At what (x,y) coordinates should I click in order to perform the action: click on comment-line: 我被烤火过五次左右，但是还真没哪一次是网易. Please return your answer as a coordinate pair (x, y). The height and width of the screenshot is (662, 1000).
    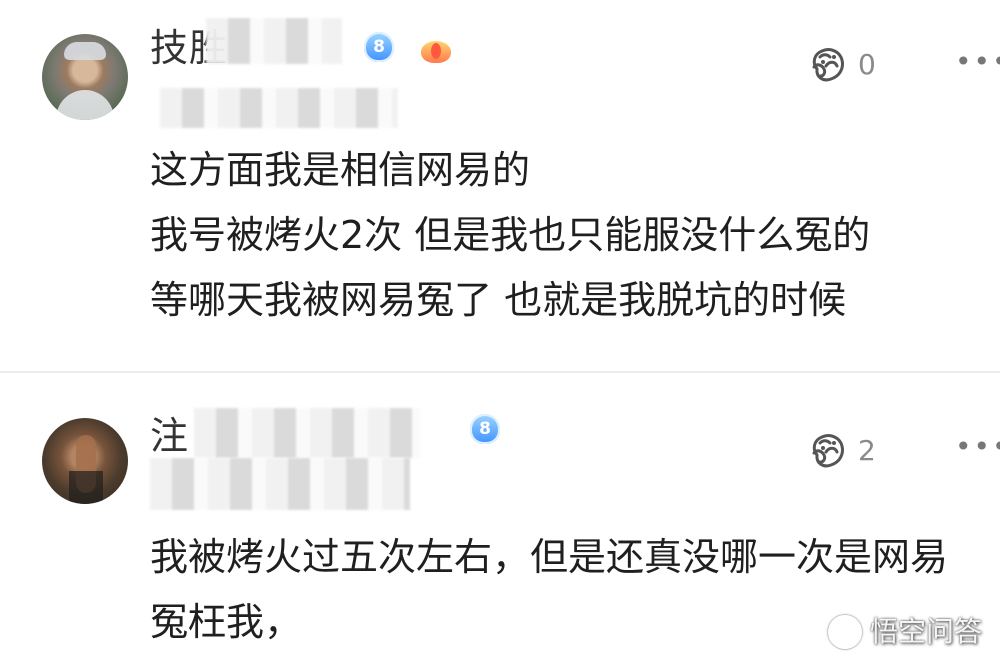
    Looking at the image, I should click on (549, 557).